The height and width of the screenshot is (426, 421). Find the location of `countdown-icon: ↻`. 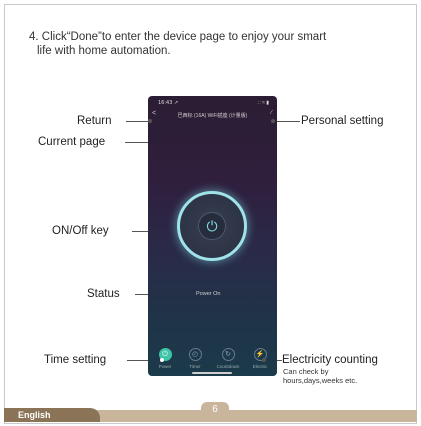

countdown-icon: ↻ is located at coordinates (228, 354).